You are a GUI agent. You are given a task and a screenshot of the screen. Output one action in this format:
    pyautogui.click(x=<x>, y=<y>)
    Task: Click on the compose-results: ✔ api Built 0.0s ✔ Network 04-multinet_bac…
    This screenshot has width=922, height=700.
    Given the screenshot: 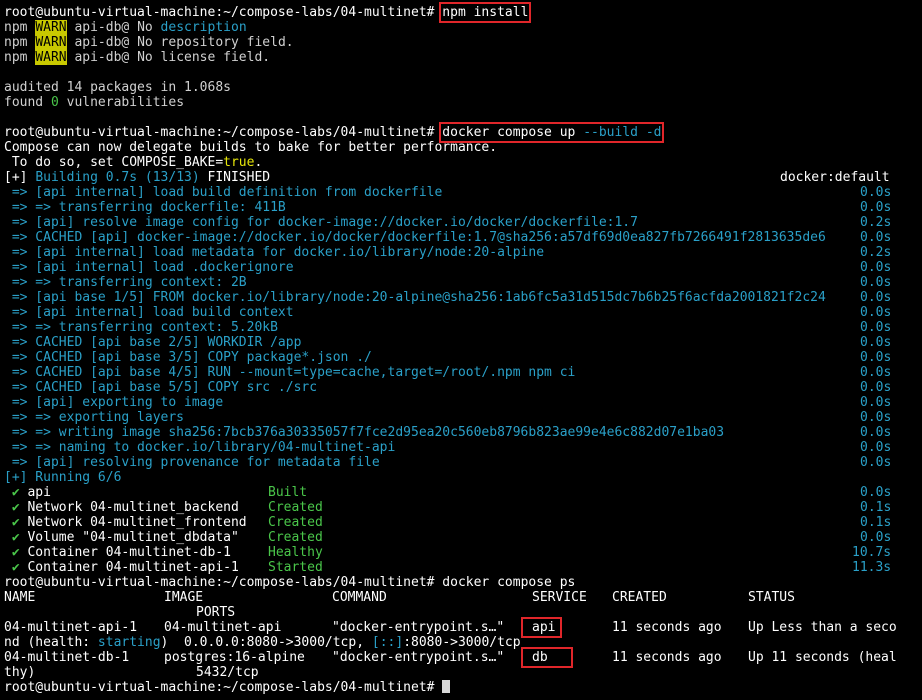 What is the action you would take?
    pyautogui.click(x=461, y=530)
    